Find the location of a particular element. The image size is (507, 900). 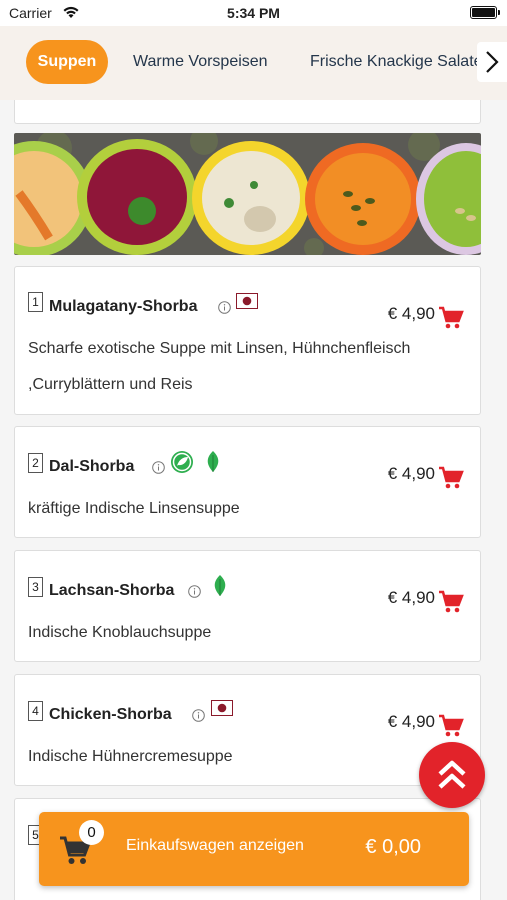

item-number: 1 is located at coordinates (35, 302).